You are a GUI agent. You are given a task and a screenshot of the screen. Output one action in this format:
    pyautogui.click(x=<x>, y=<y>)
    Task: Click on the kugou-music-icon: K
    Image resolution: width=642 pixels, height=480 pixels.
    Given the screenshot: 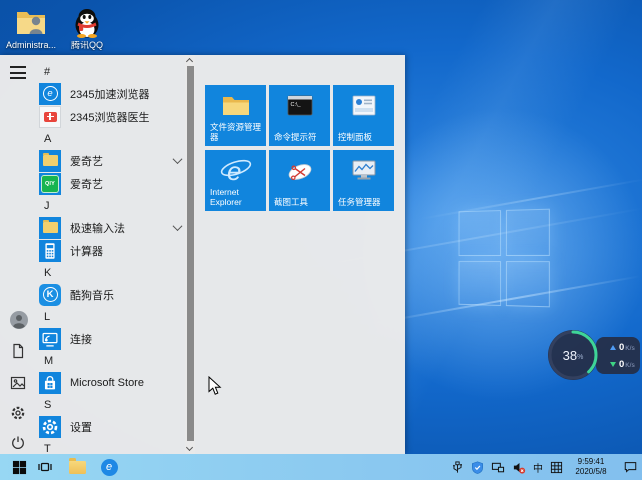 What is the action you would take?
    pyautogui.click(x=50, y=294)
    